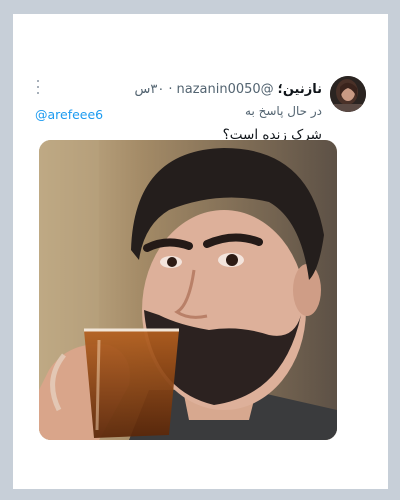 The height and width of the screenshot is (500, 400). Describe the element at coordinates (150, 89) in the screenshot. I see `timestamp: ۳۰س` at that location.